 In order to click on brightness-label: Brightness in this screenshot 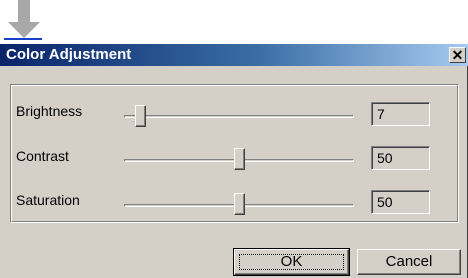, I will do `click(49, 111)`.